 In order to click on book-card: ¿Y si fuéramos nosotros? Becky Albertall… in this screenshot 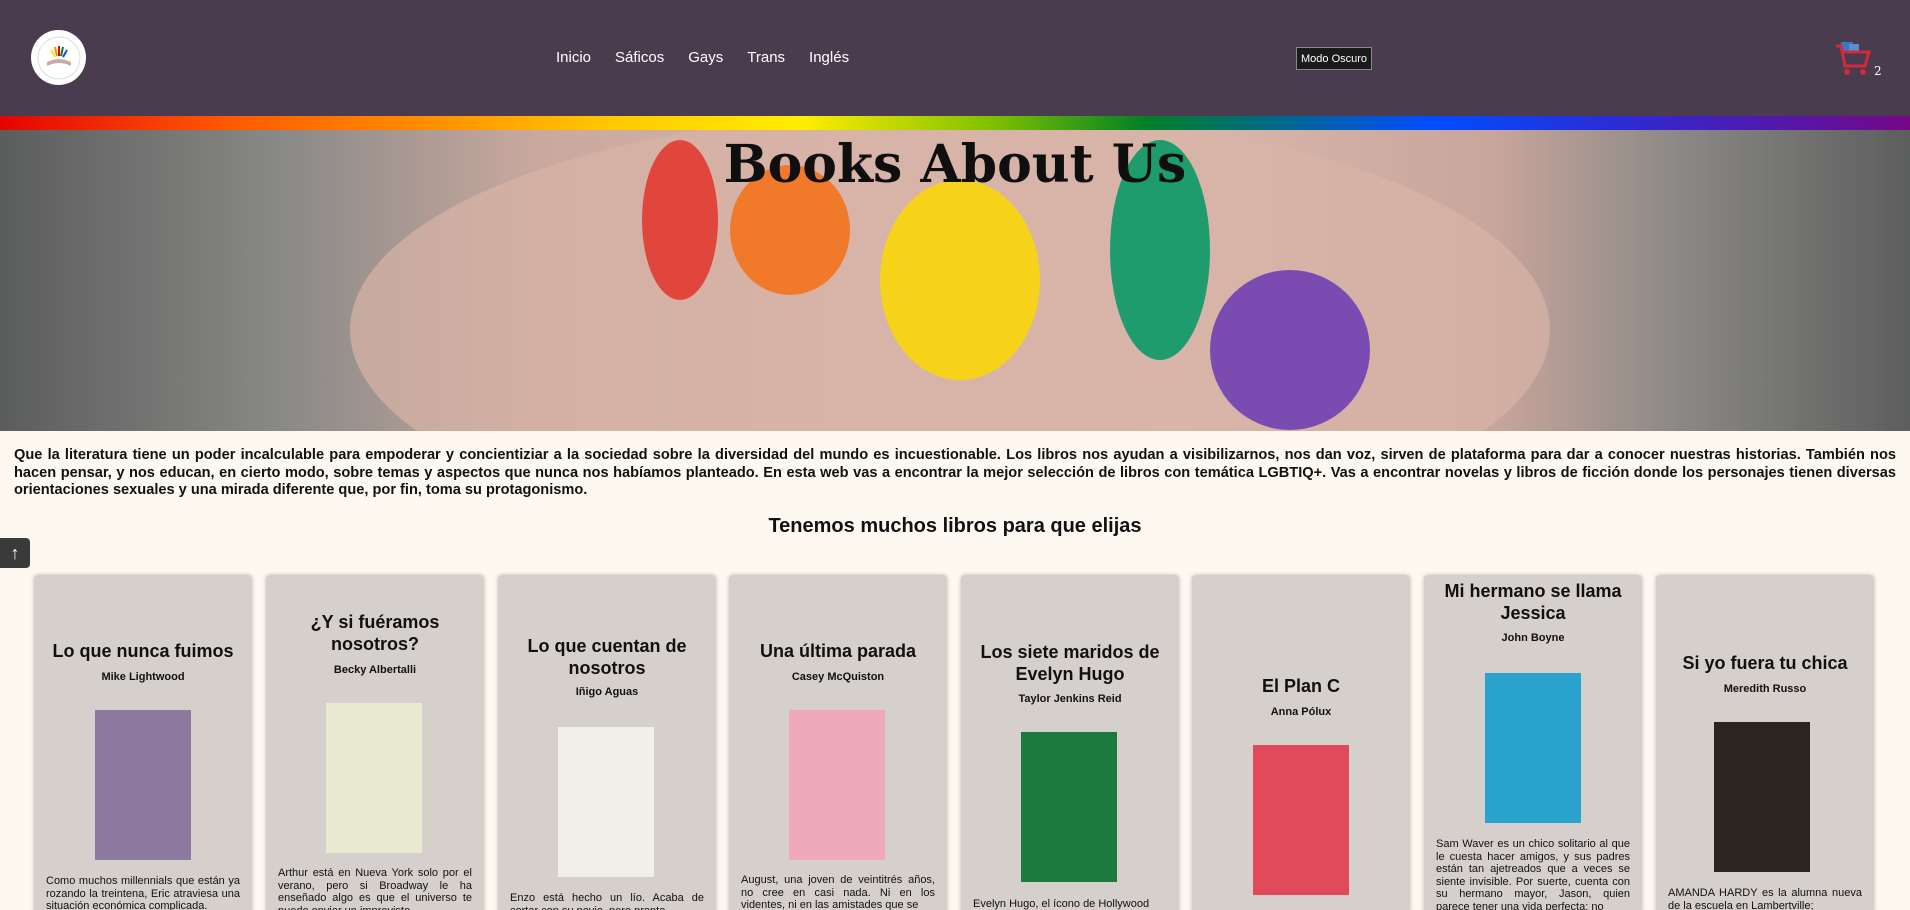, I will do `click(375, 742)`.